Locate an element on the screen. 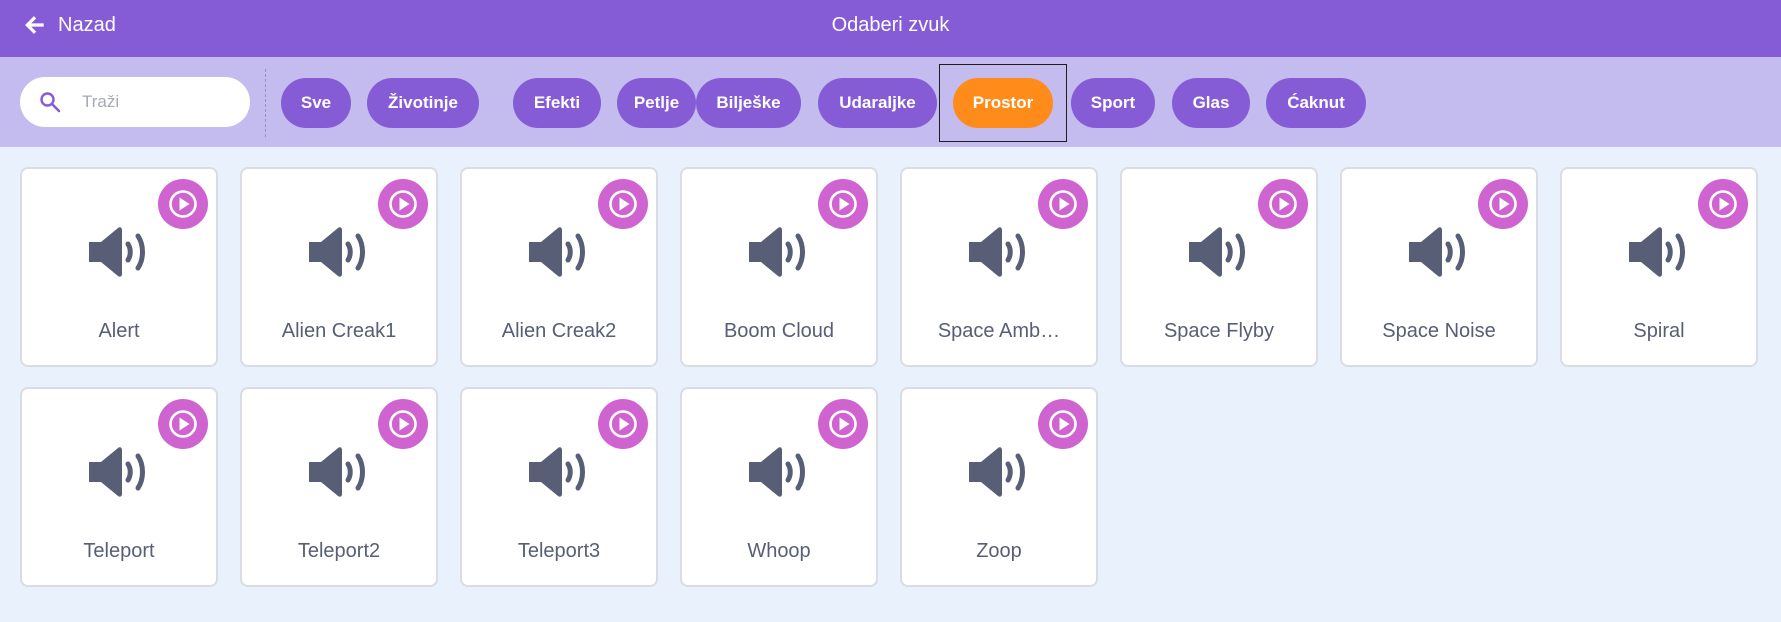 Image resolution: width=1781 pixels, height=622 pixels. tag-8: Glas is located at coordinates (1211, 103).